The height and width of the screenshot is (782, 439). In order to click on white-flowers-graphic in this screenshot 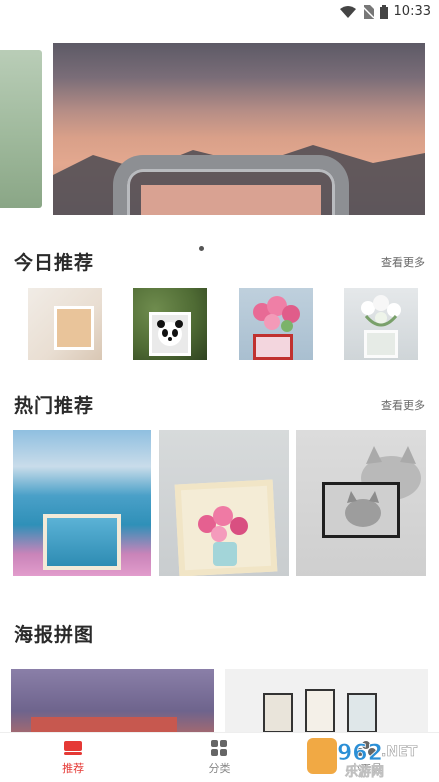, I will do `click(380, 311)`.